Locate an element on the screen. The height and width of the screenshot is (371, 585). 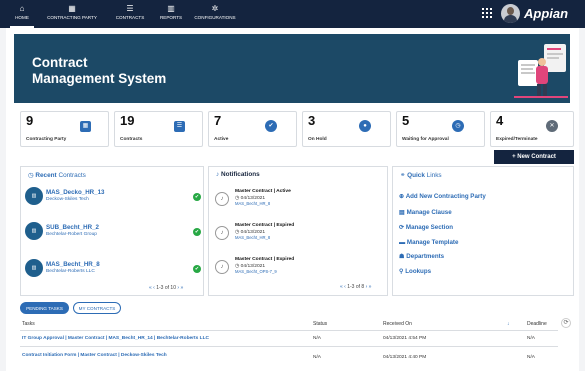
company-name: Bechtelar-Robert Group is located at coordinates (71, 234).